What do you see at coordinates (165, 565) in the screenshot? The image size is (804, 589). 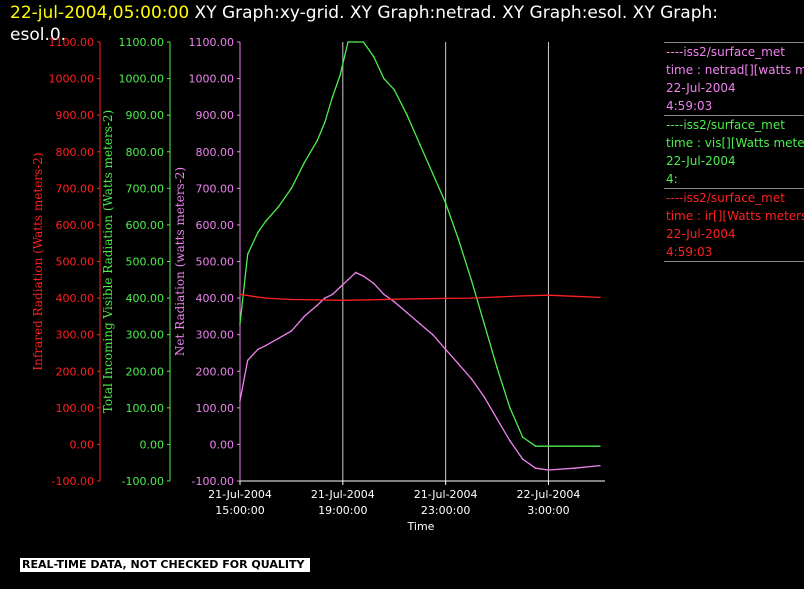 I see `quality-disclaimer: REAL-TIME DATA, NOT CHECKED FOR QUALITY` at bounding box center [165, 565].